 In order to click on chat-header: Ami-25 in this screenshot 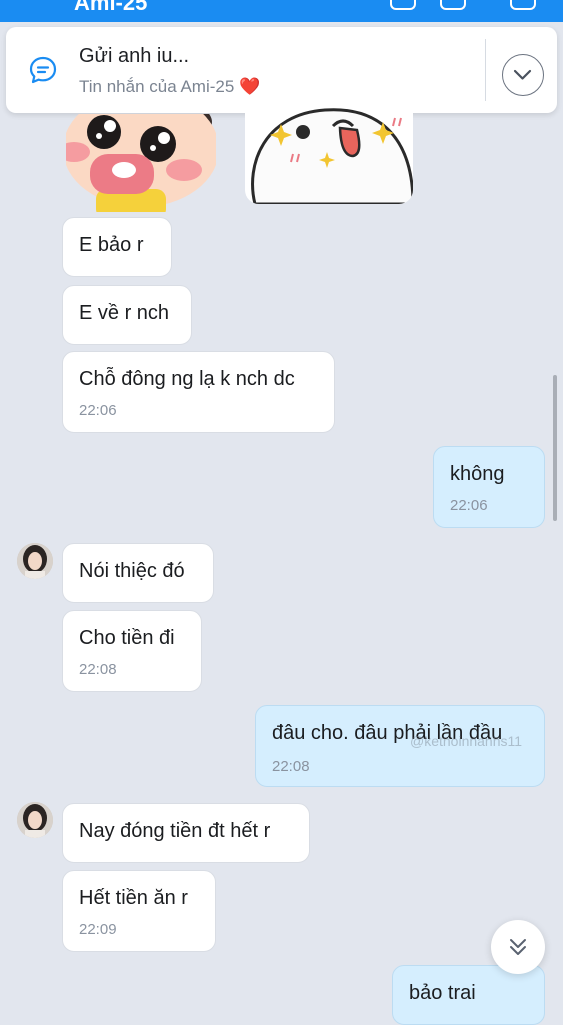, I will do `click(281, 11)`.